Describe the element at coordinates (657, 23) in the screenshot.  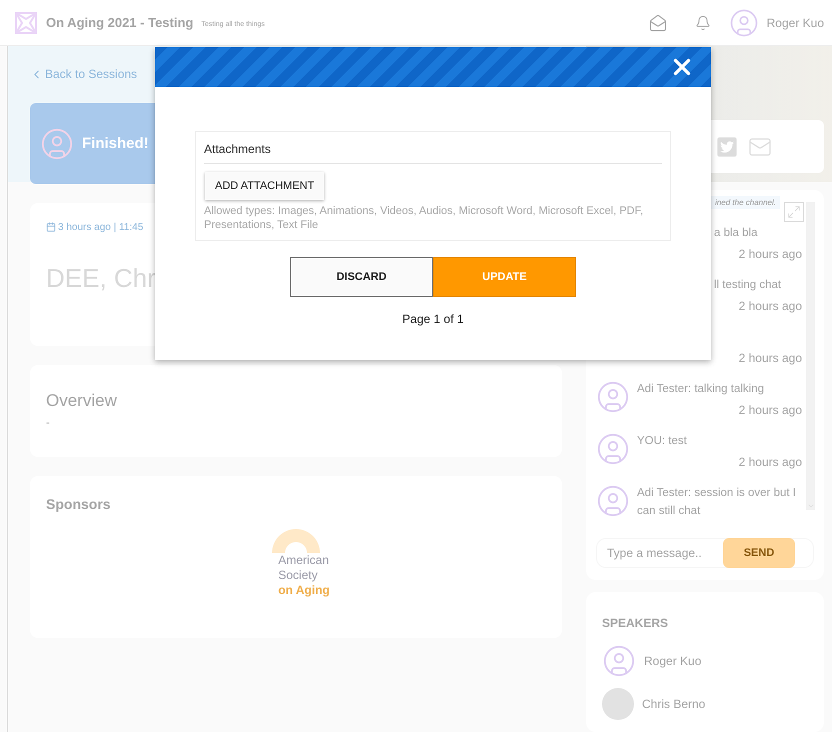
I see `mail-icon` at that location.